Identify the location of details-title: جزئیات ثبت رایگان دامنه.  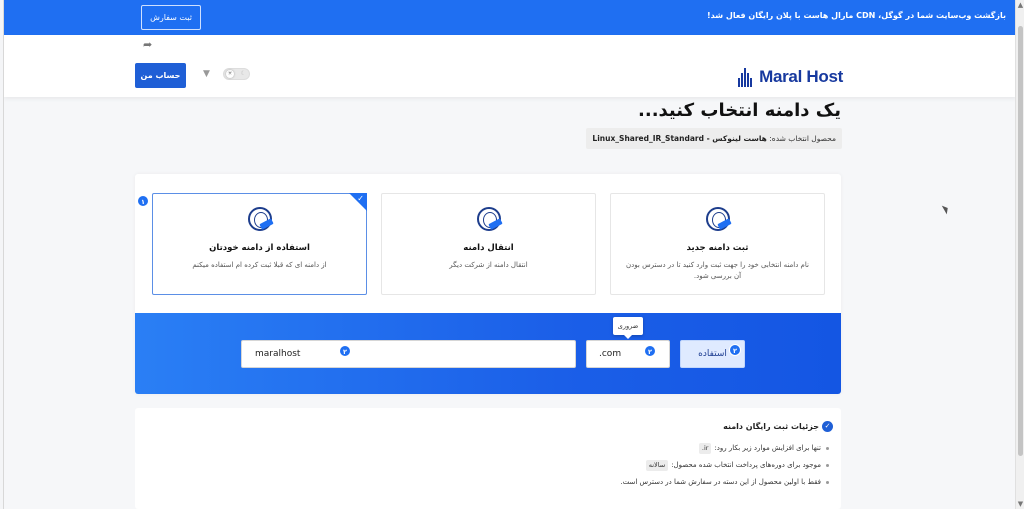
(771, 426).